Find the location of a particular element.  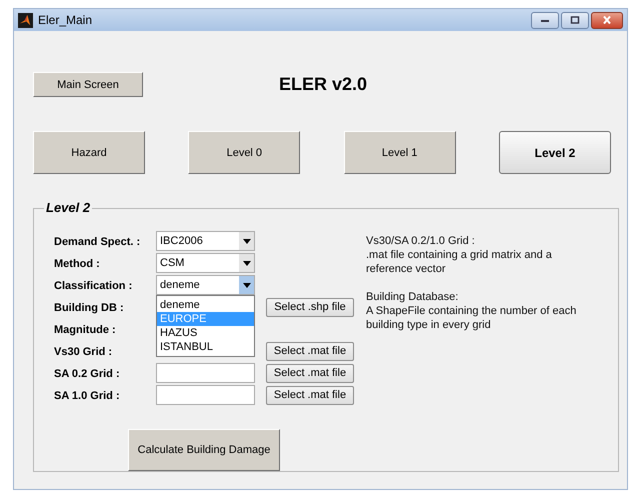

level-tab: Level 1 is located at coordinates (400, 152).